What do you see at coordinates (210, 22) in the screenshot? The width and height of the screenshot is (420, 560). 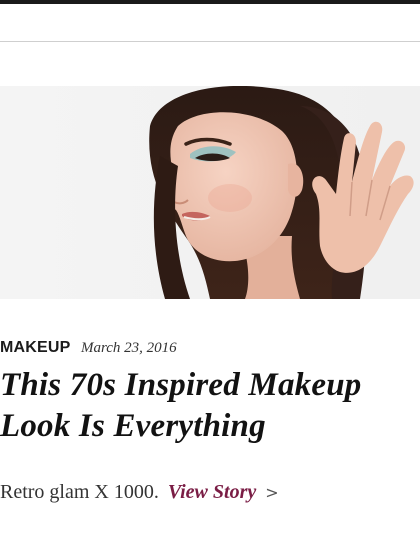 I see `header-area` at bounding box center [210, 22].